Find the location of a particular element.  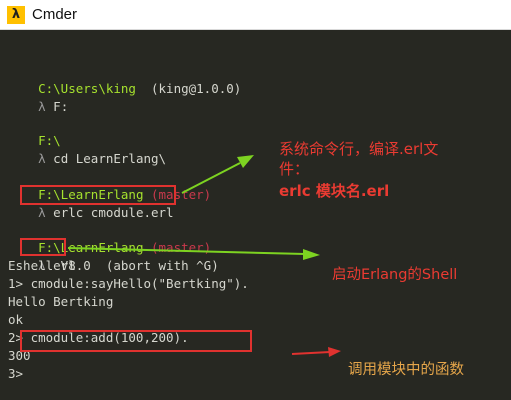

annotation-compile-line3: erlc 模块名.erl is located at coordinates (334, 191).